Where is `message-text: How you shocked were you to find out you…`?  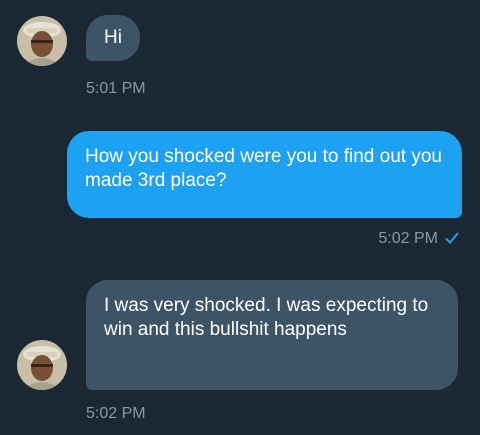
message-text: How you shocked were you to find out you… is located at coordinates (263, 168).